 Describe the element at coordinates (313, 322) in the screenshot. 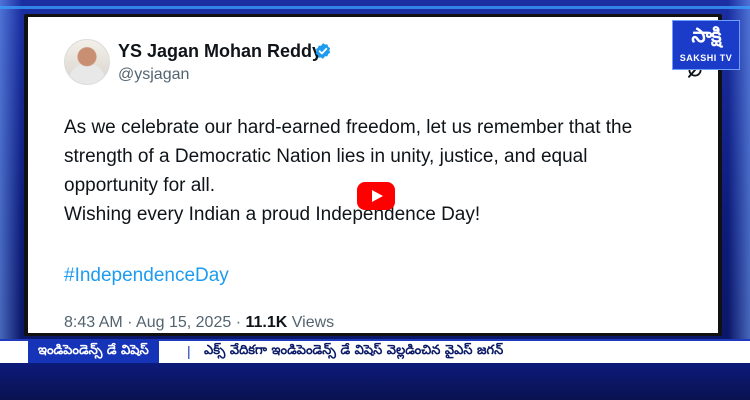

I see `views-label: Views` at that location.